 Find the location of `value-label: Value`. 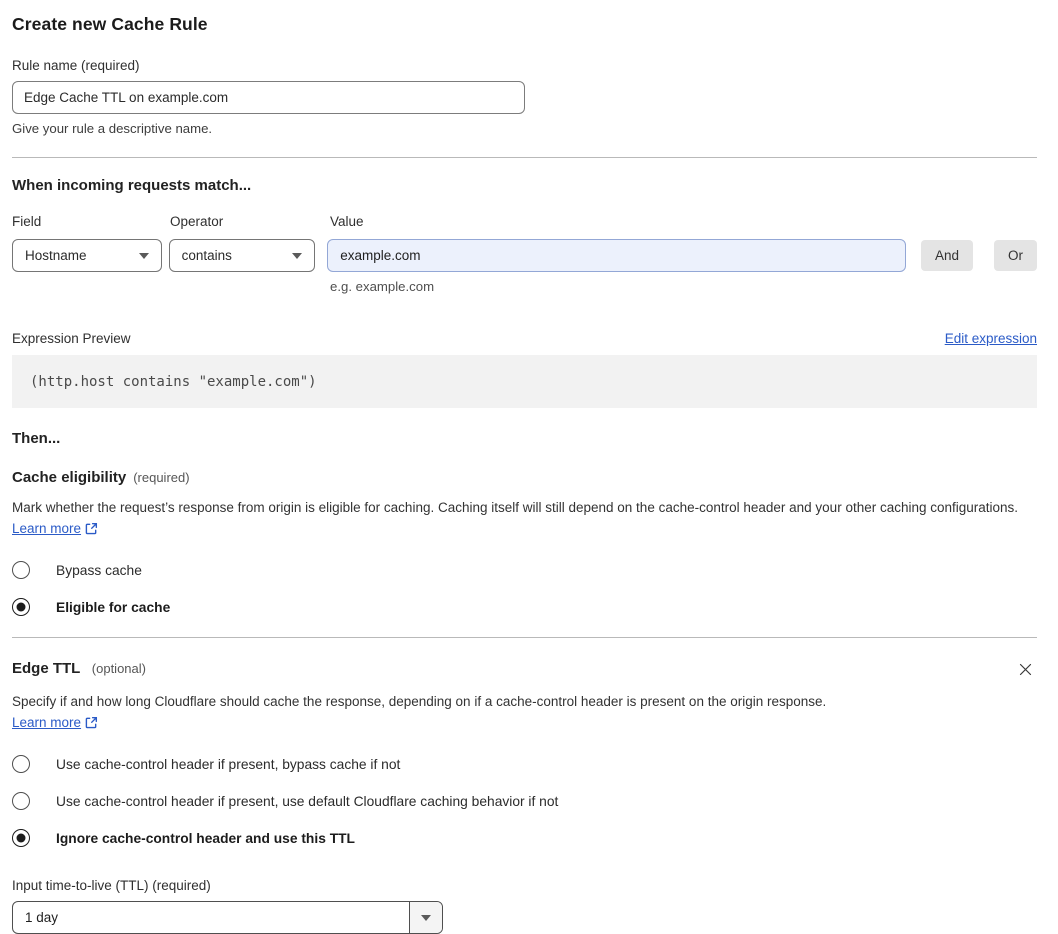

value-label: Value is located at coordinates (347, 221).